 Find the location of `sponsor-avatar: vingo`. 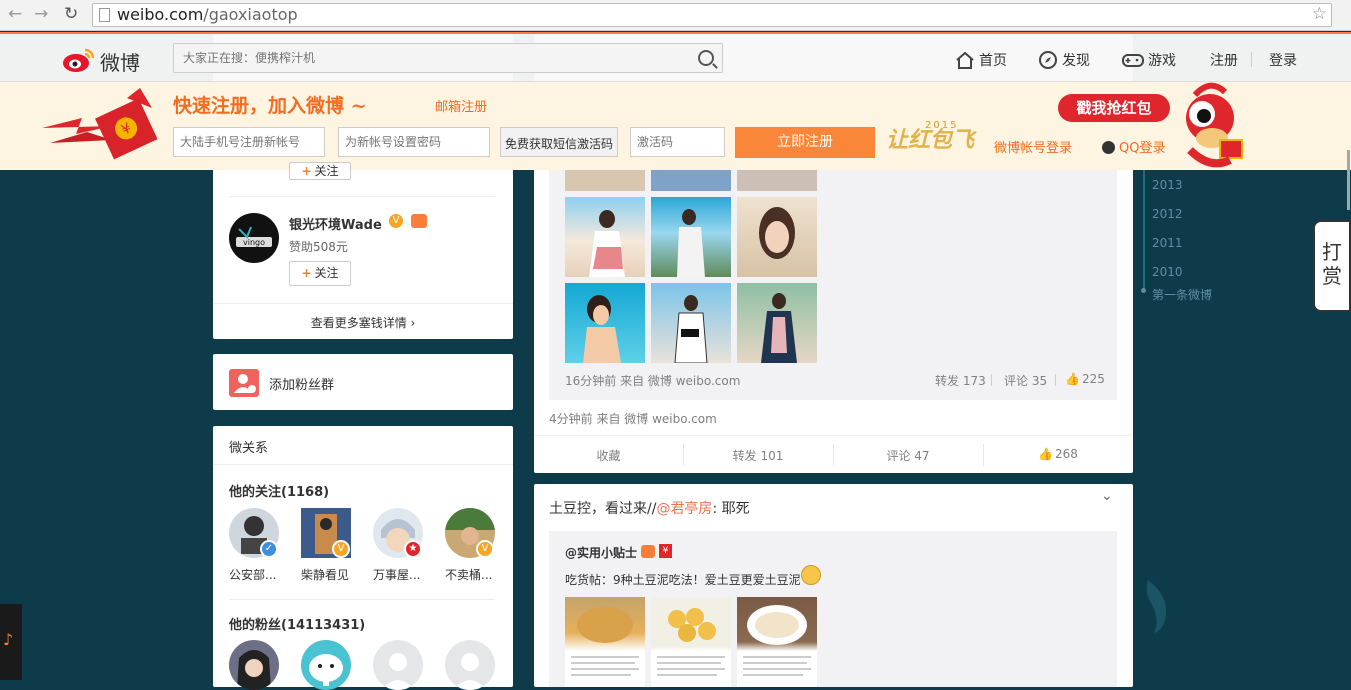

sponsor-avatar: vingo is located at coordinates (254, 238).